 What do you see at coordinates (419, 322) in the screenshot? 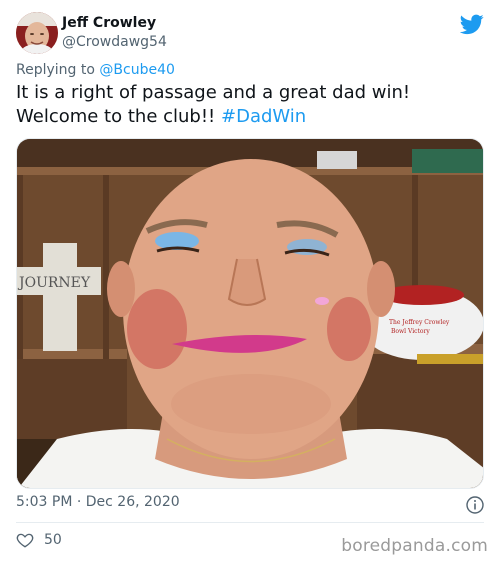
I see `svg-text: The Jeffrey Crowley` at bounding box center [419, 322].